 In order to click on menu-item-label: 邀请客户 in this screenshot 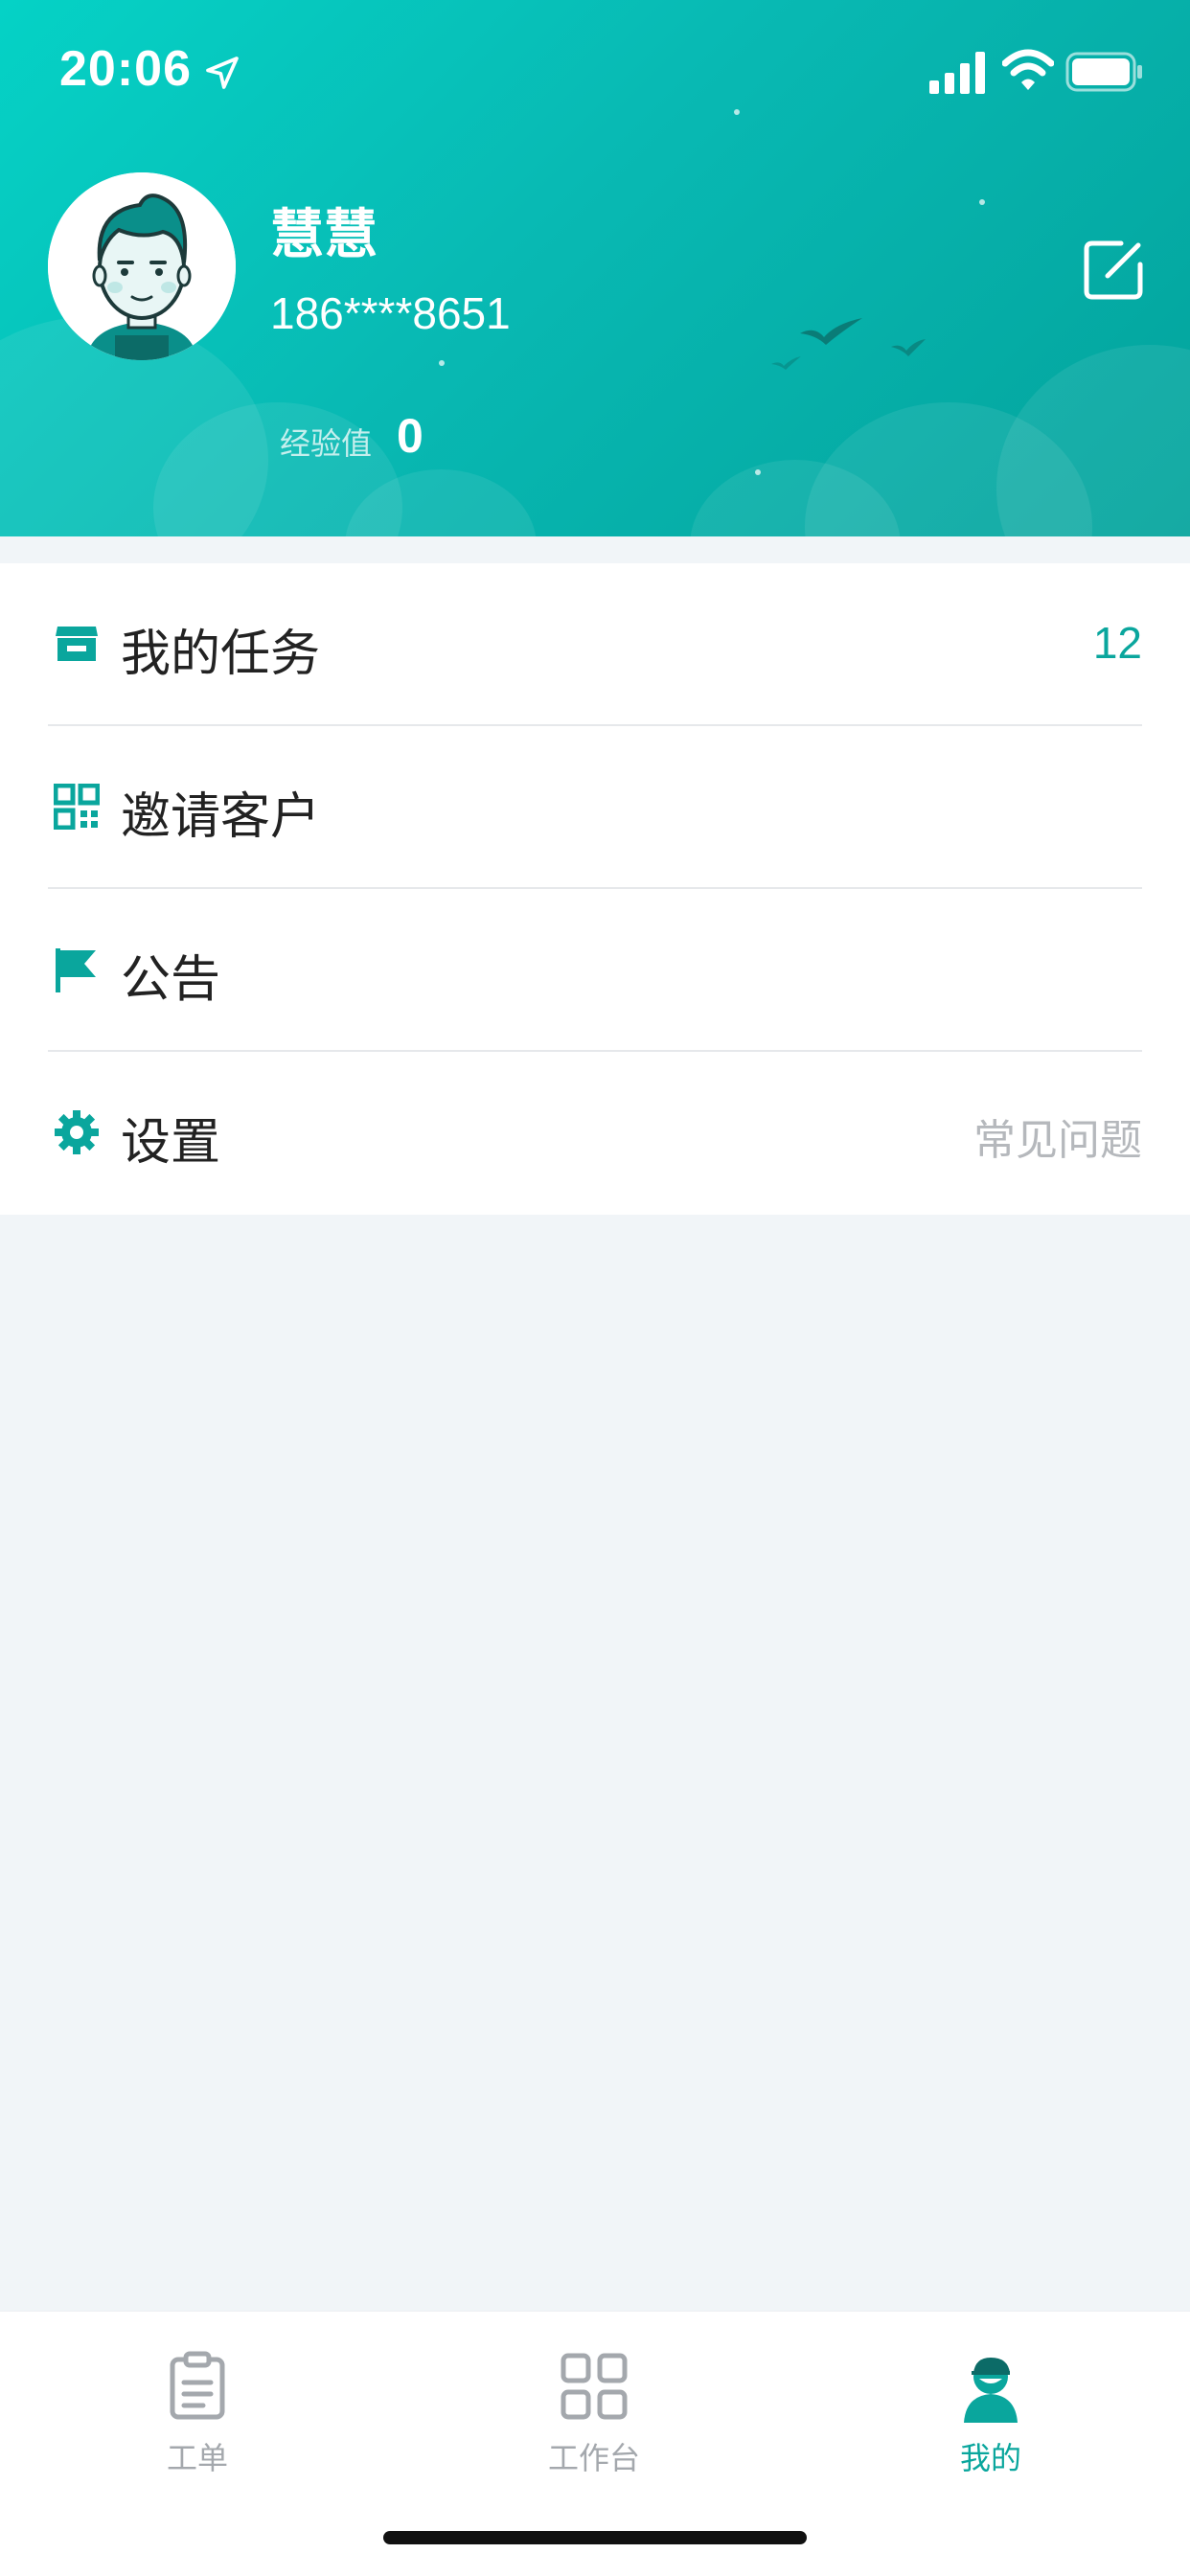, I will do `click(221, 817)`.